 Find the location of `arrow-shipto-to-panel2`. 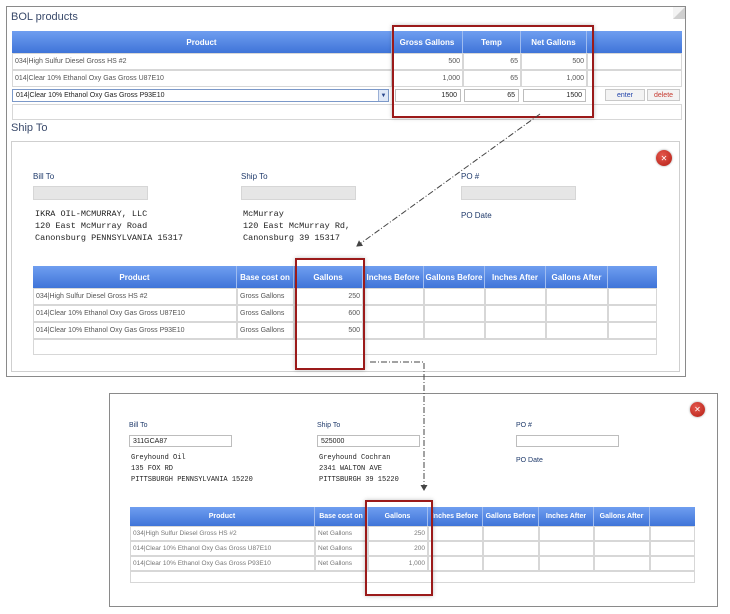

arrow-shipto-to-panel2 is located at coordinates (399, 426).